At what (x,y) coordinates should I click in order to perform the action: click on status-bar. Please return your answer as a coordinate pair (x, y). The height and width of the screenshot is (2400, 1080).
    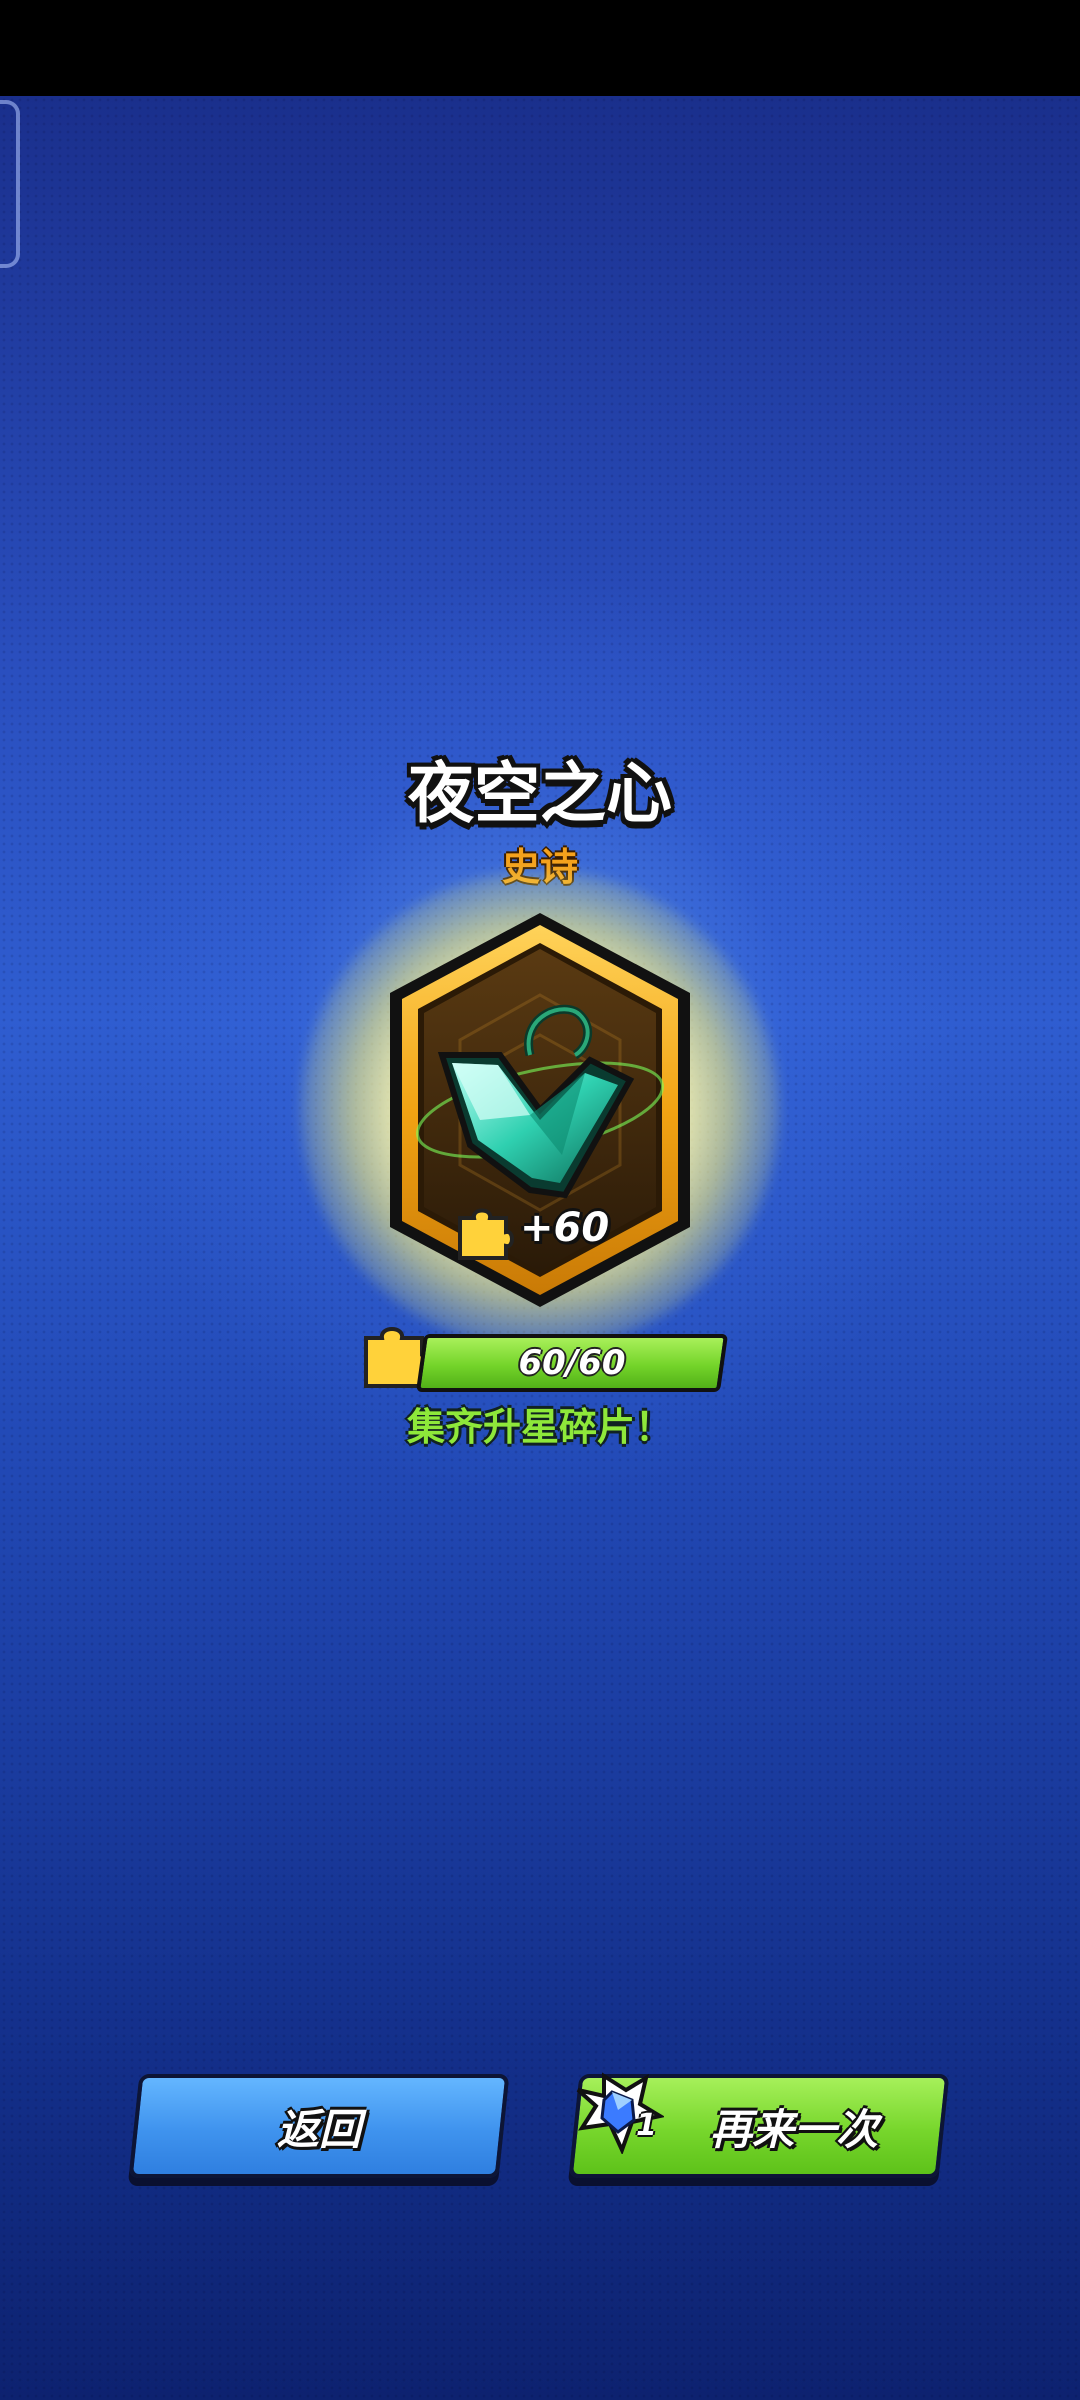
    Looking at the image, I should click on (540, 48).